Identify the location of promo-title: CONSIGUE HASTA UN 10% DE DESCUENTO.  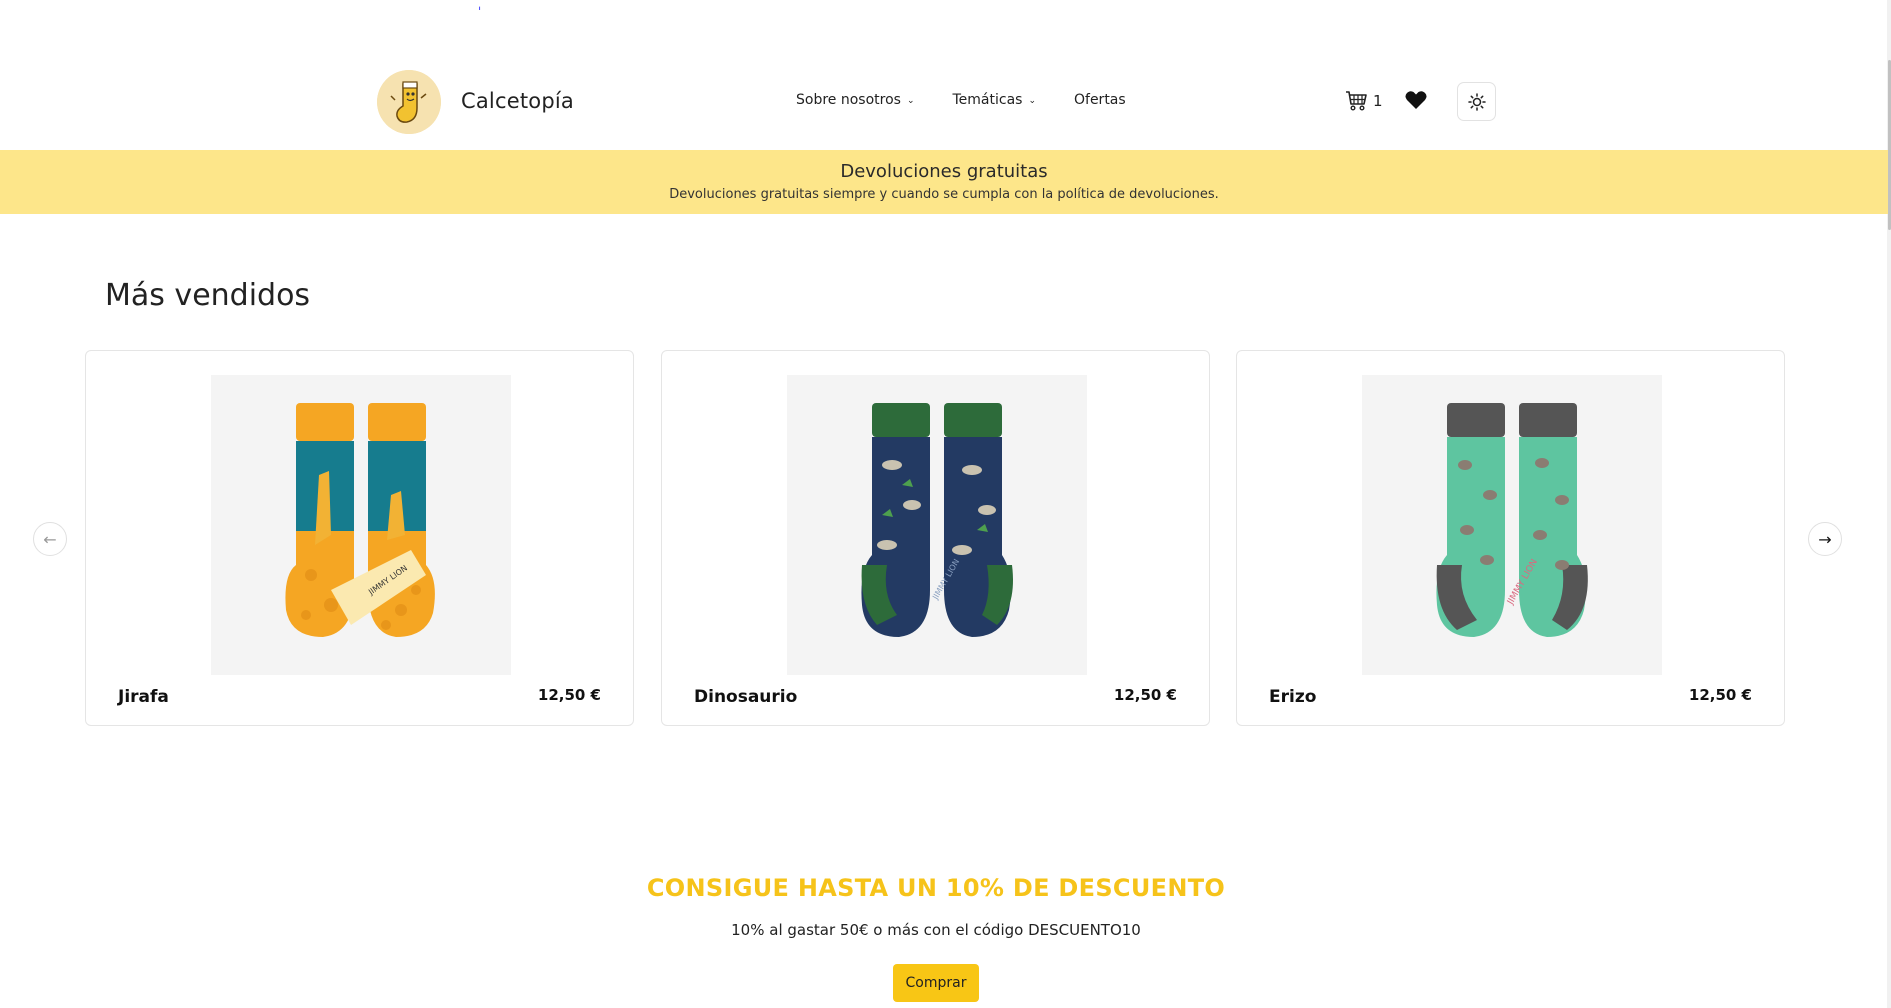
(936, 888).